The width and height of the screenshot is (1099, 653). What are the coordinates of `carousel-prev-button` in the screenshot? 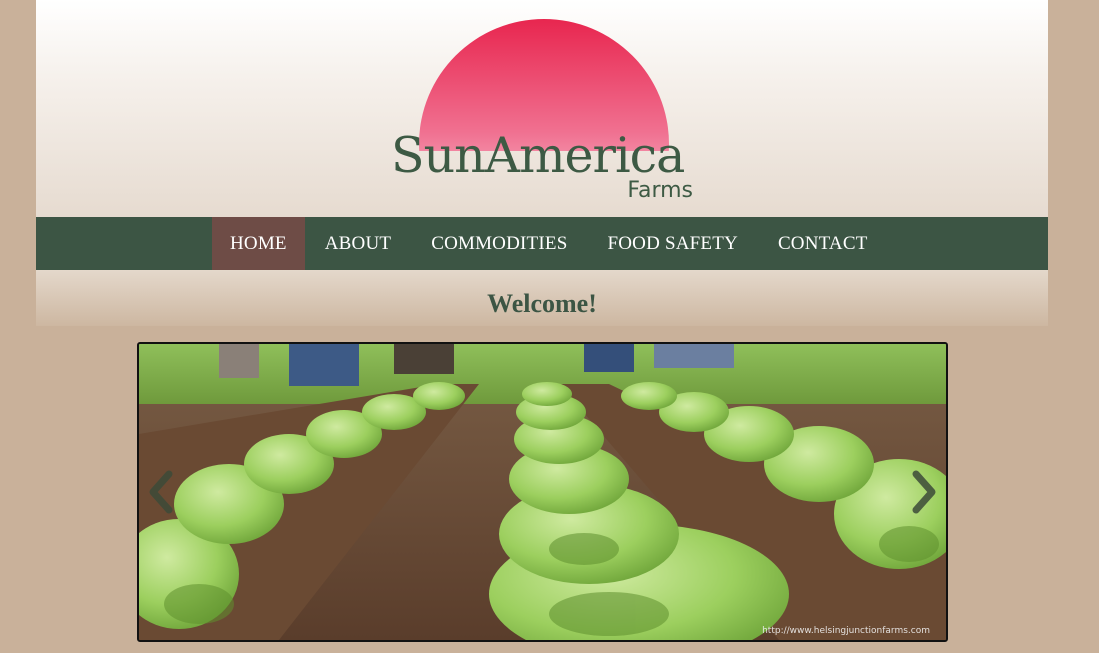 It's located at (162, 492).